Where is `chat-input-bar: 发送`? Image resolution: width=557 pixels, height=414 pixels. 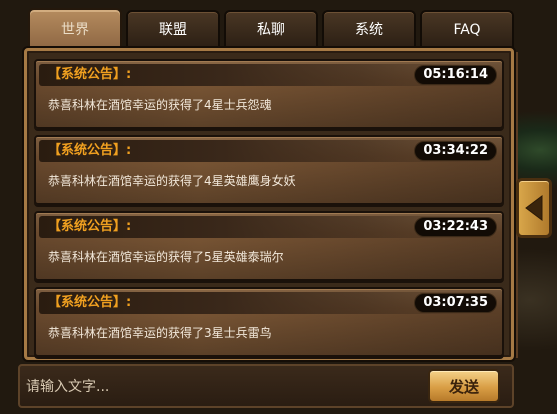
chat-input-bar: 发送 is located at coordinates (266, 386).